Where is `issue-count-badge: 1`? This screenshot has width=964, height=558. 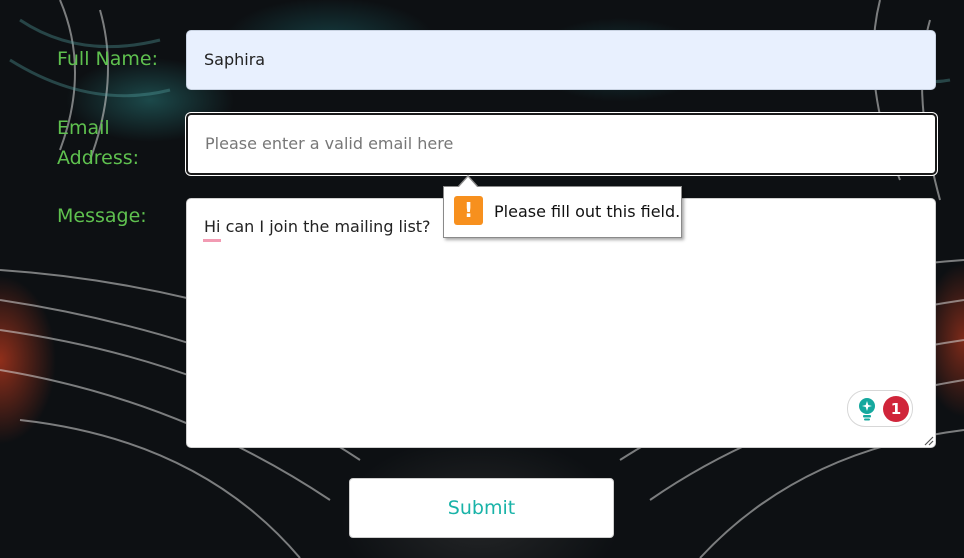
issue-count-badge: 1 is located at coordinates (896, 409).